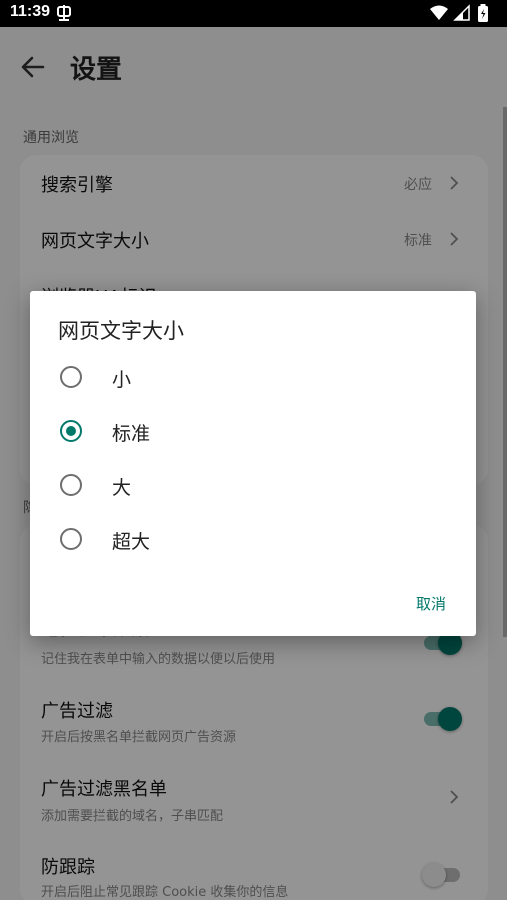 The width and height of the screenshot is (507, 900). What do you see at coordinates (253, 486) in the screenshot?
I see `option-large: 大` at bounding box center [253, 486].